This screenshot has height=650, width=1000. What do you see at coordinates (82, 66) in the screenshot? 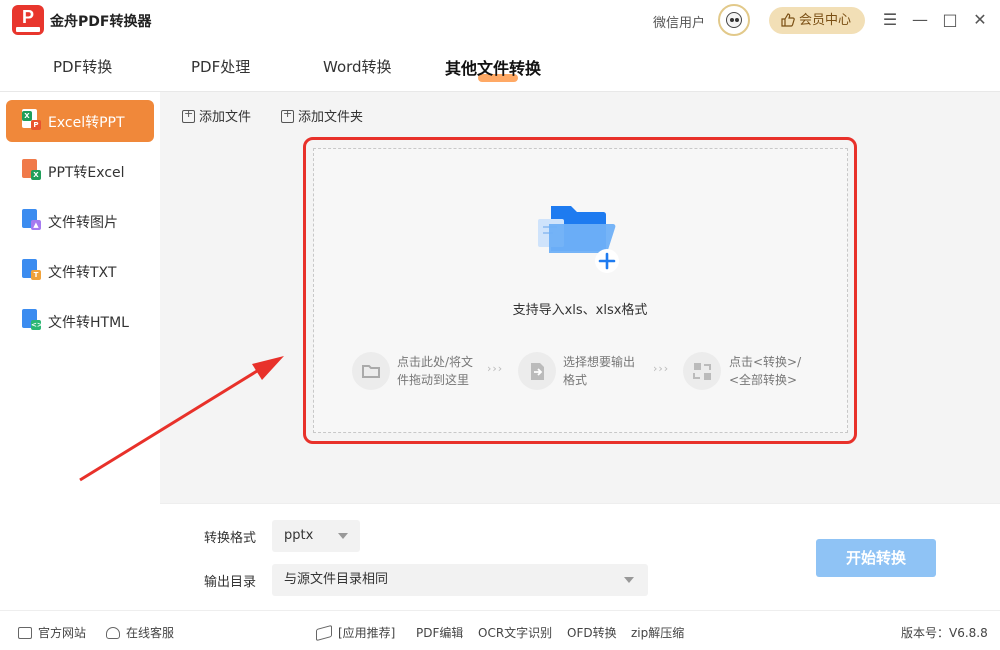
I see `tab-pdf-convert: PDF转换` at bounding box center [82, 66].